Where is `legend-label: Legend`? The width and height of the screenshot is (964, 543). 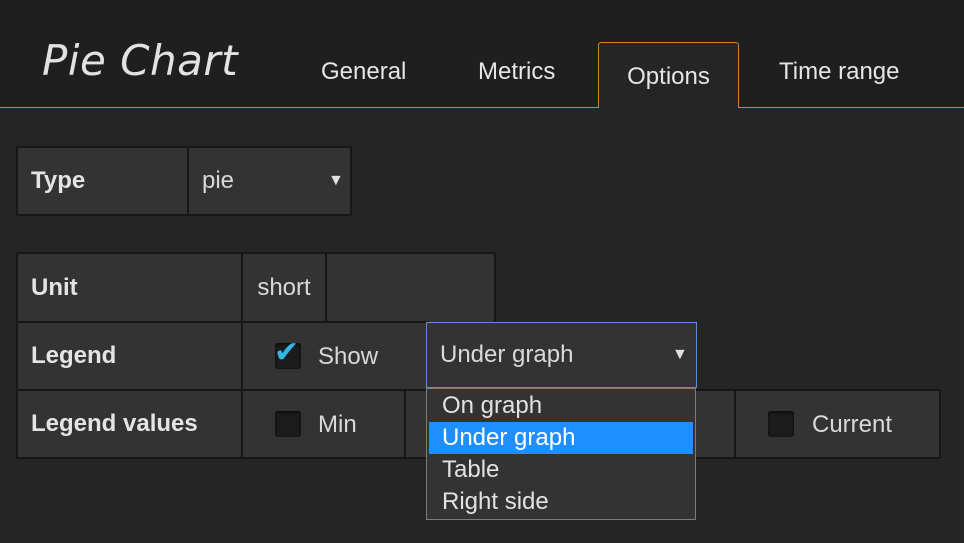 legend-label: Legend is located at coordinates (129, 356).